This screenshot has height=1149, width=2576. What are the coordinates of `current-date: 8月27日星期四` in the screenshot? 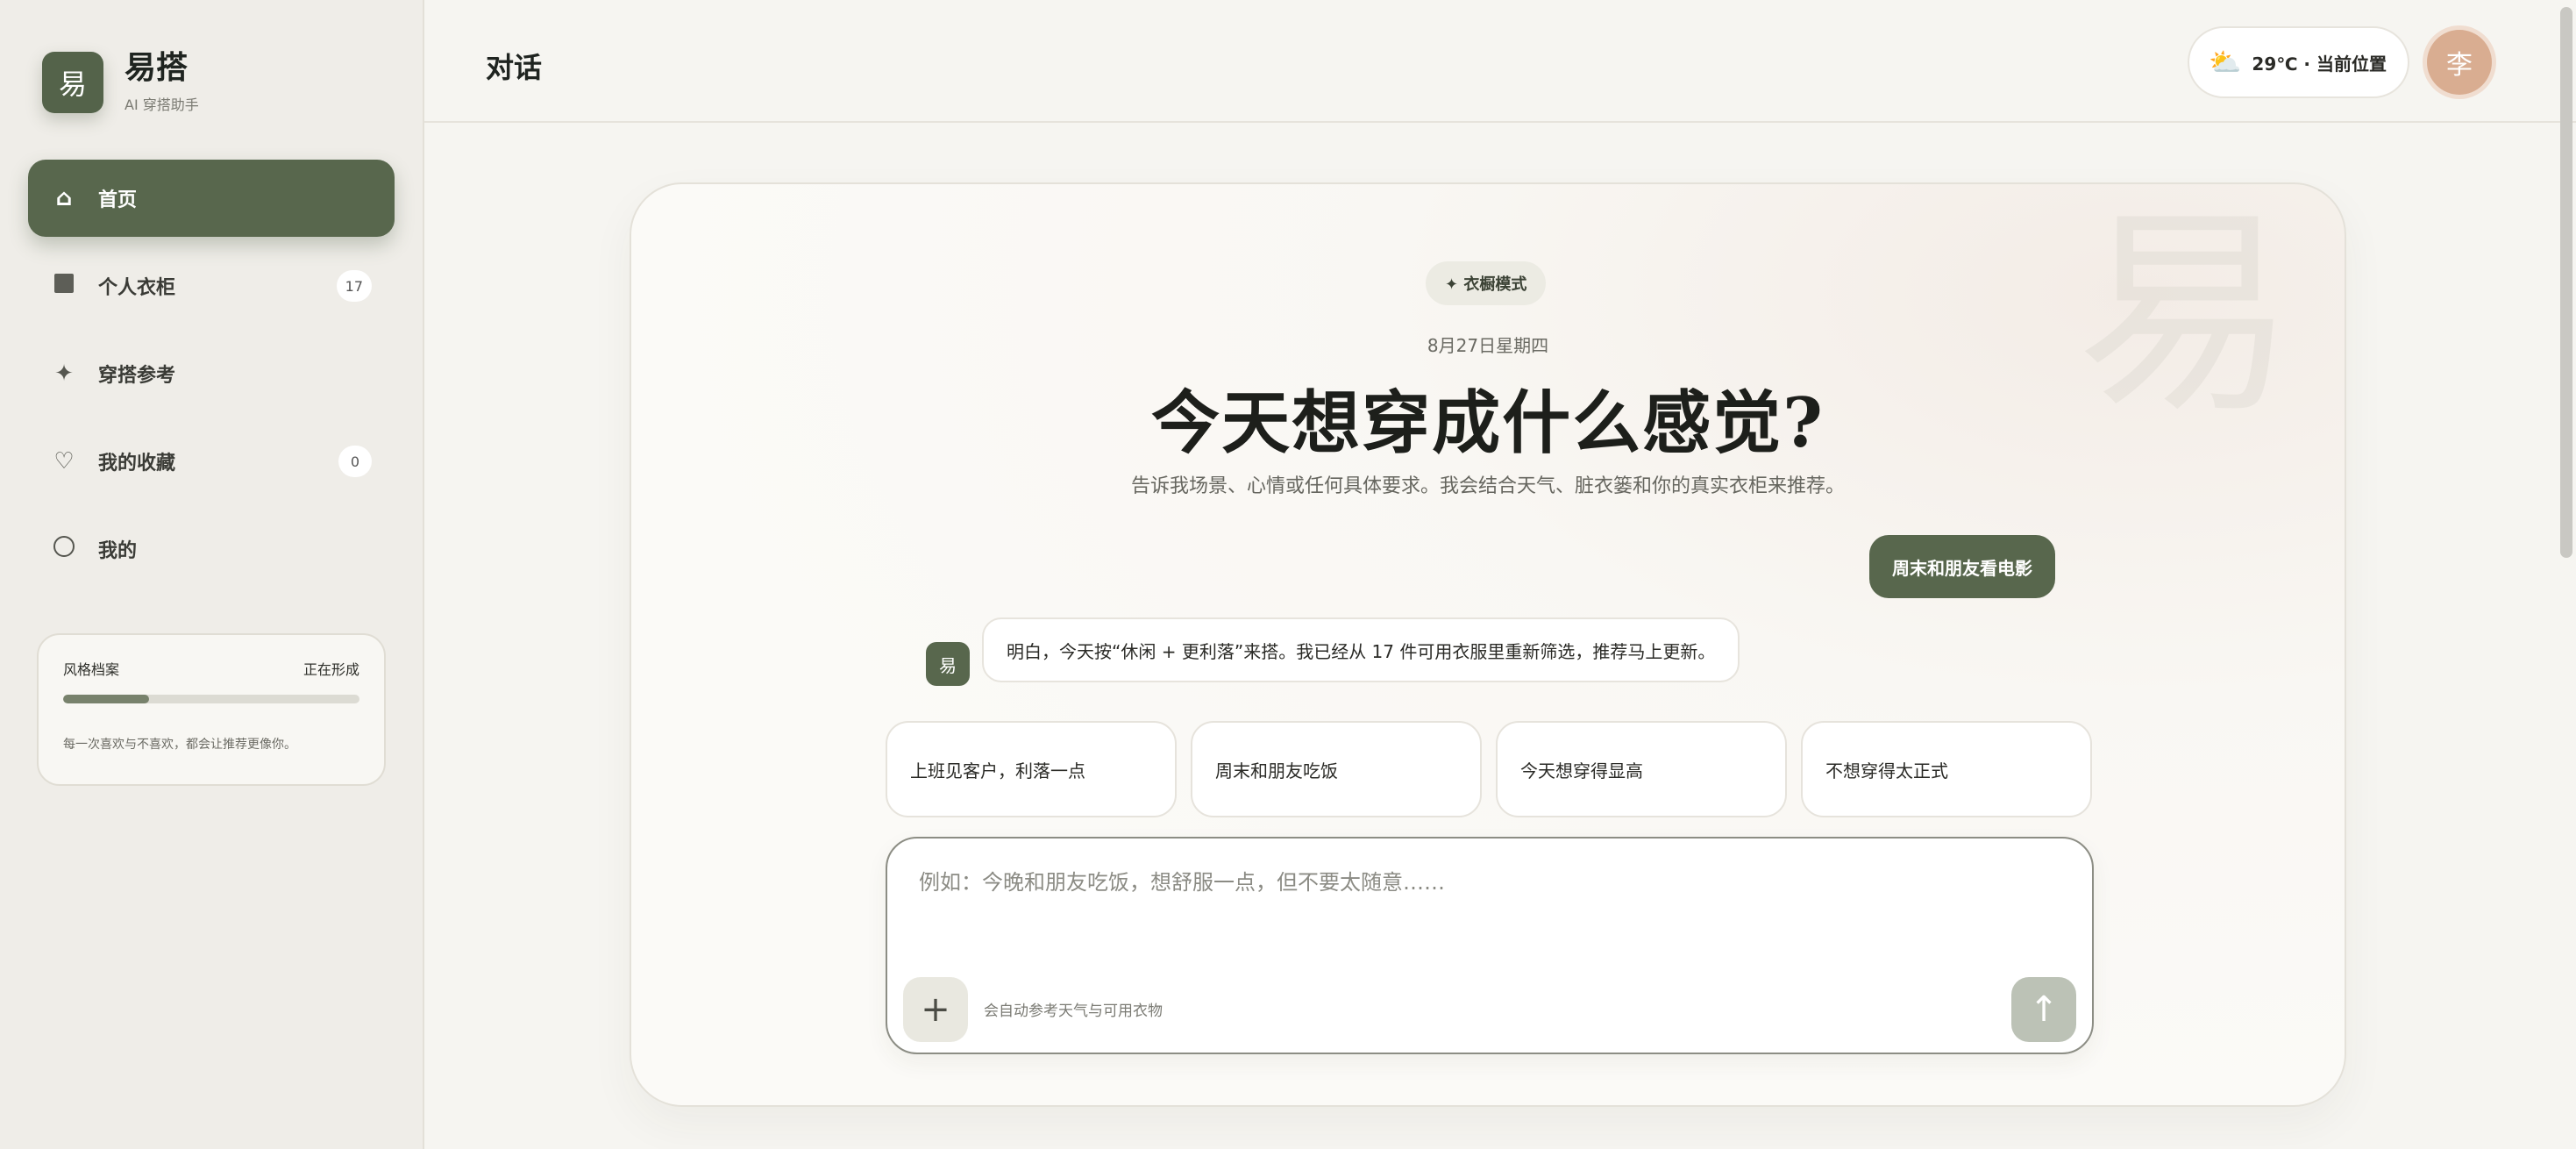 It's located at (1488, 345).